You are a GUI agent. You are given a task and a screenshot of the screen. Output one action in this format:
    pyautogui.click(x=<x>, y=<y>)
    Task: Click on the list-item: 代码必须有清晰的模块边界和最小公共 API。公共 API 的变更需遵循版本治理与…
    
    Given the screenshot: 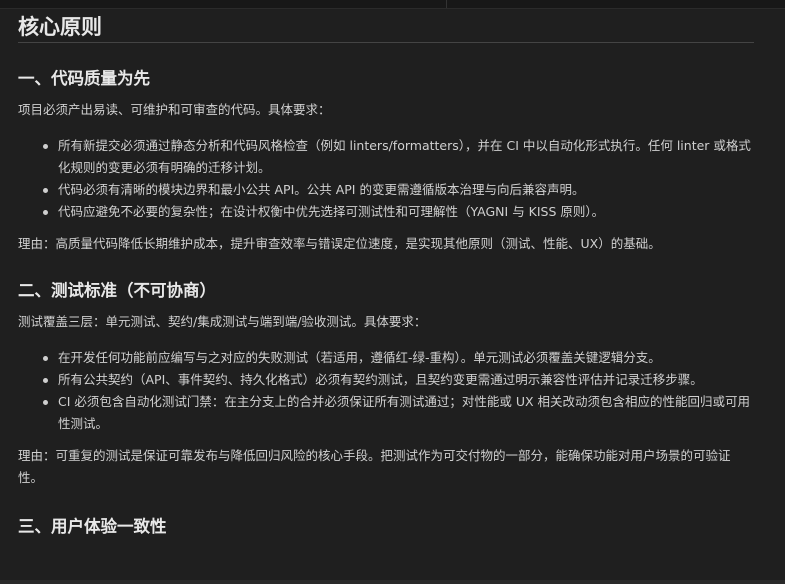 What is the action you would take?
    pyautogui.click(x=398, y=190)
    